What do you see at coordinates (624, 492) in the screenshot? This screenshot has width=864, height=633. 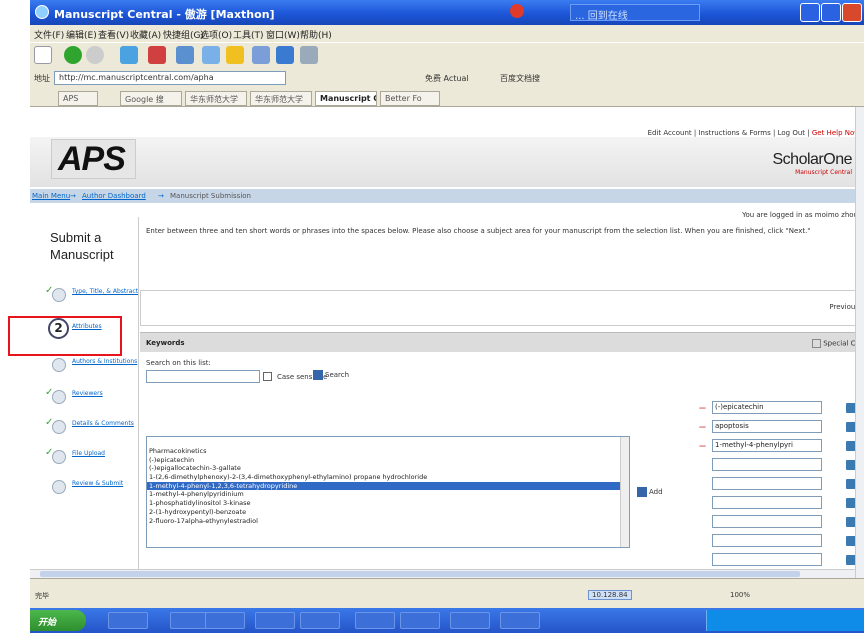 I see `list-scrollbar` at bounding box center [624, 492].